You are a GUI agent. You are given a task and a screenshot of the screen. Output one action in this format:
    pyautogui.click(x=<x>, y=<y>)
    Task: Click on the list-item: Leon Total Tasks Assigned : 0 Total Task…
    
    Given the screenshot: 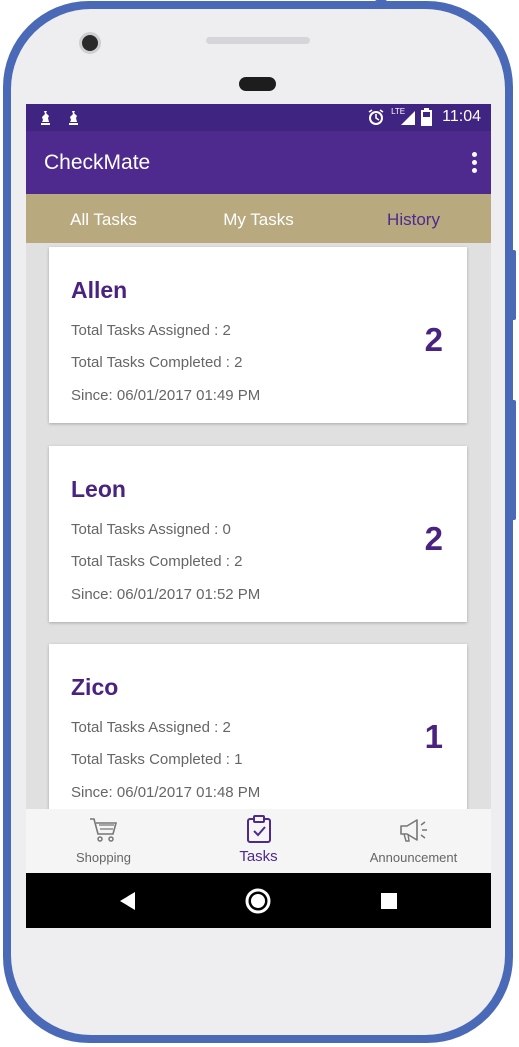 What is the action you would take?
    pyautogui.click(x=258, y=534)
    